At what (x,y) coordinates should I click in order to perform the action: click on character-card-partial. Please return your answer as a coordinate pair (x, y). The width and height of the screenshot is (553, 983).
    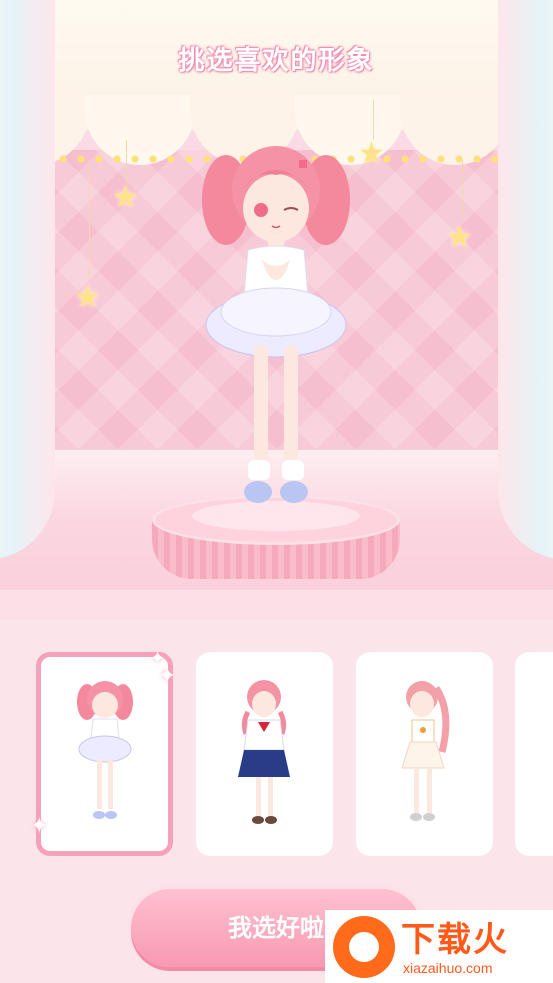
    Looking at the image, I should click on (534, 754).